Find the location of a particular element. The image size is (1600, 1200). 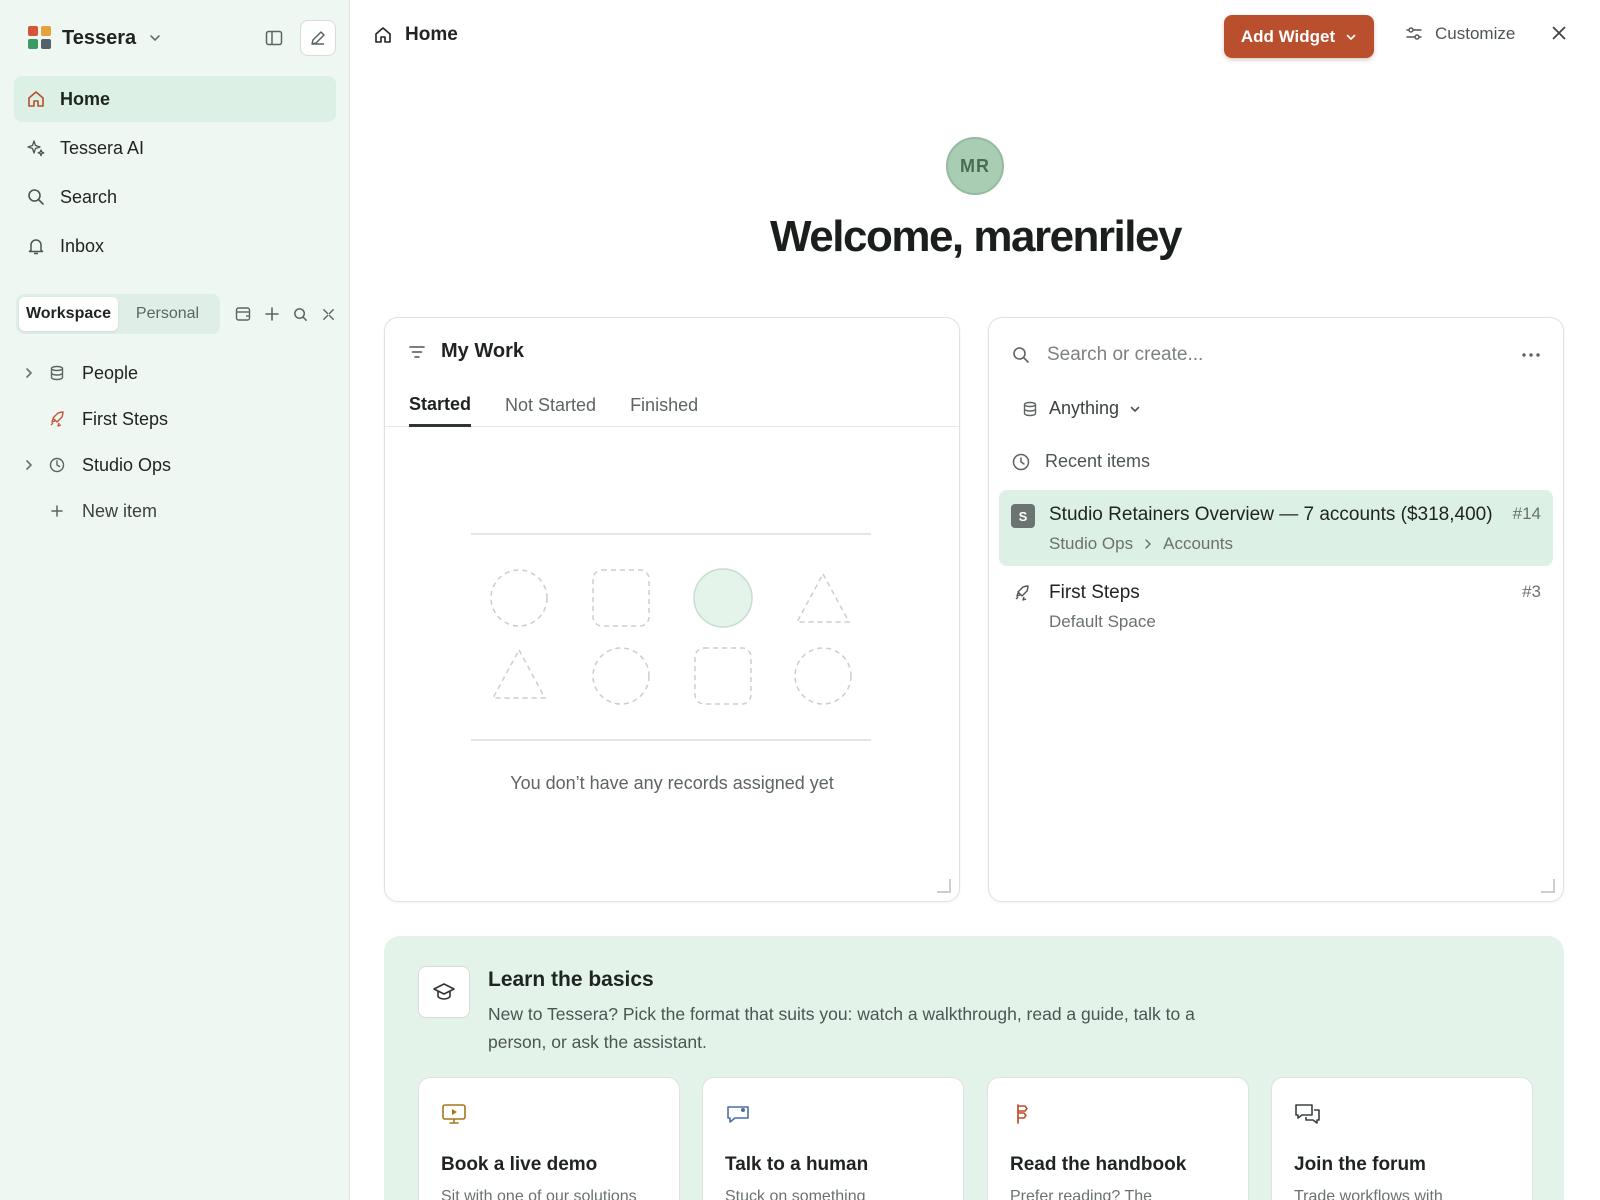

learn-card-title: Talk to a human is located at coordinates (797, 1164).